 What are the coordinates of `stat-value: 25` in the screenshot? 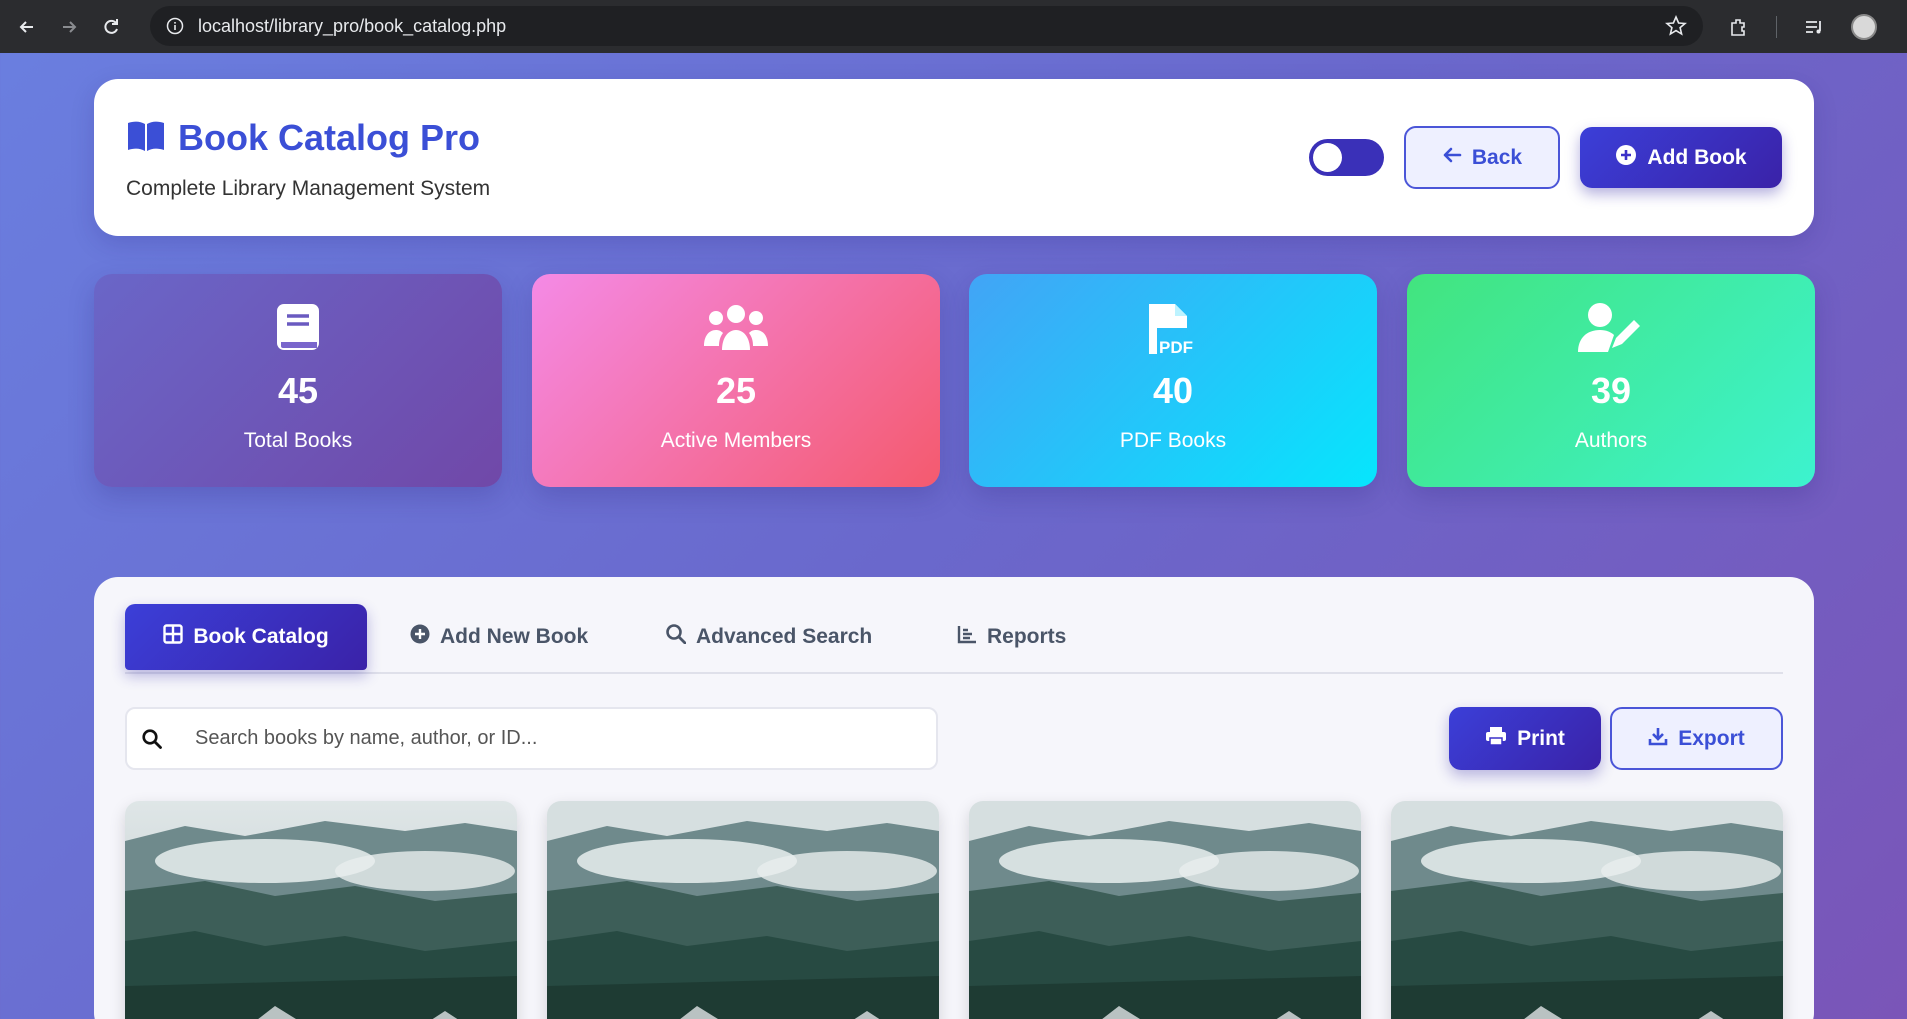 It's located at (736, 390).